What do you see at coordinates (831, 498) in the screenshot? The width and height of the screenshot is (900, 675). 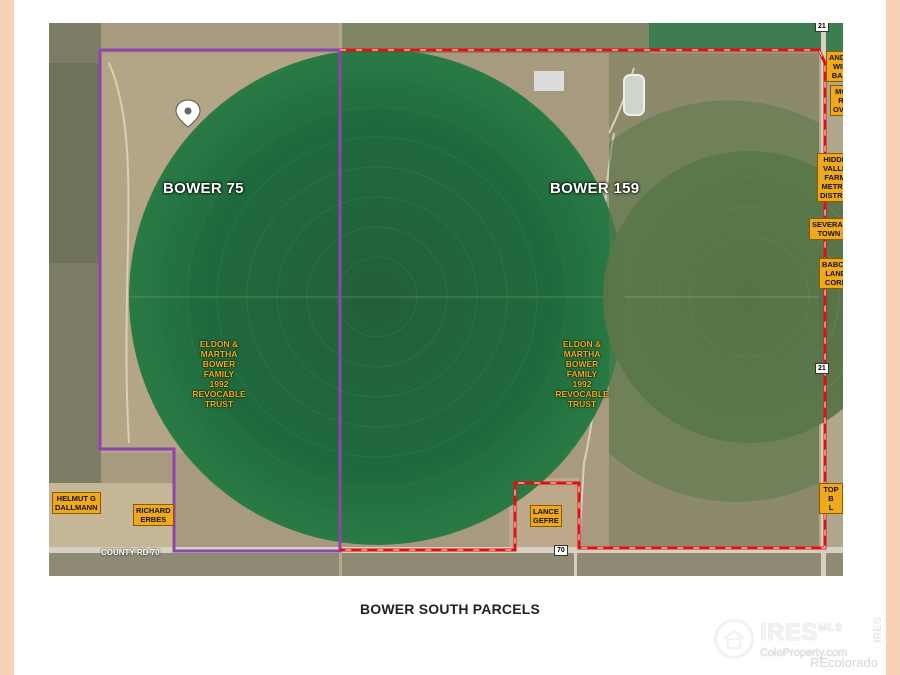 I see `neighbor-tag-top-b: TOP B L` at bounding box center [831, 498].